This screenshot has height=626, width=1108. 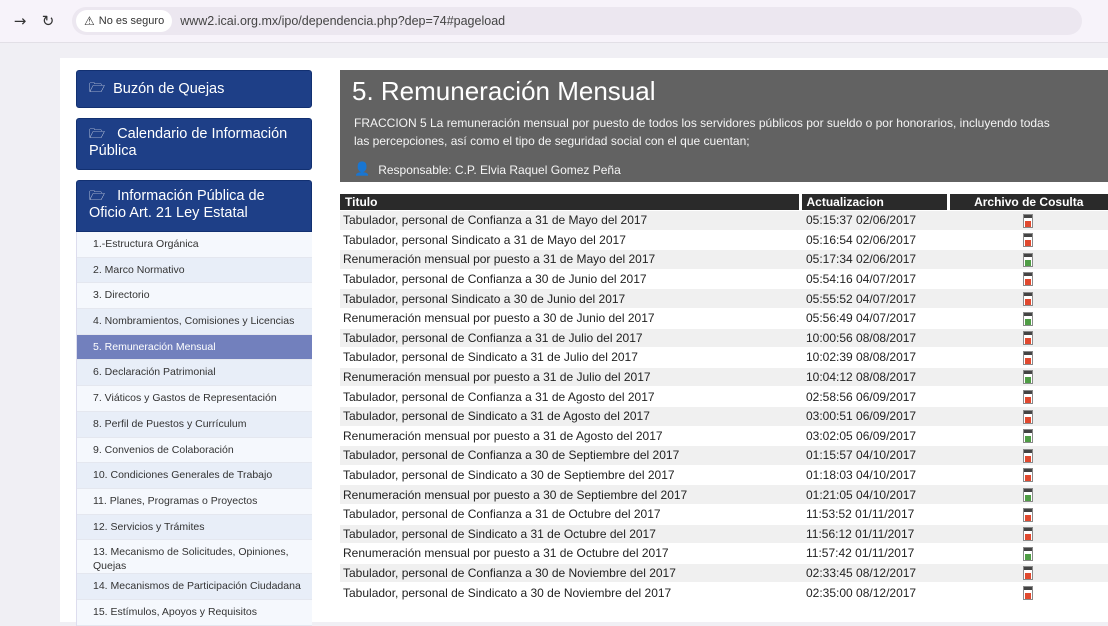 I want to click on user-icon: 👤, so click(x=362, y=169).